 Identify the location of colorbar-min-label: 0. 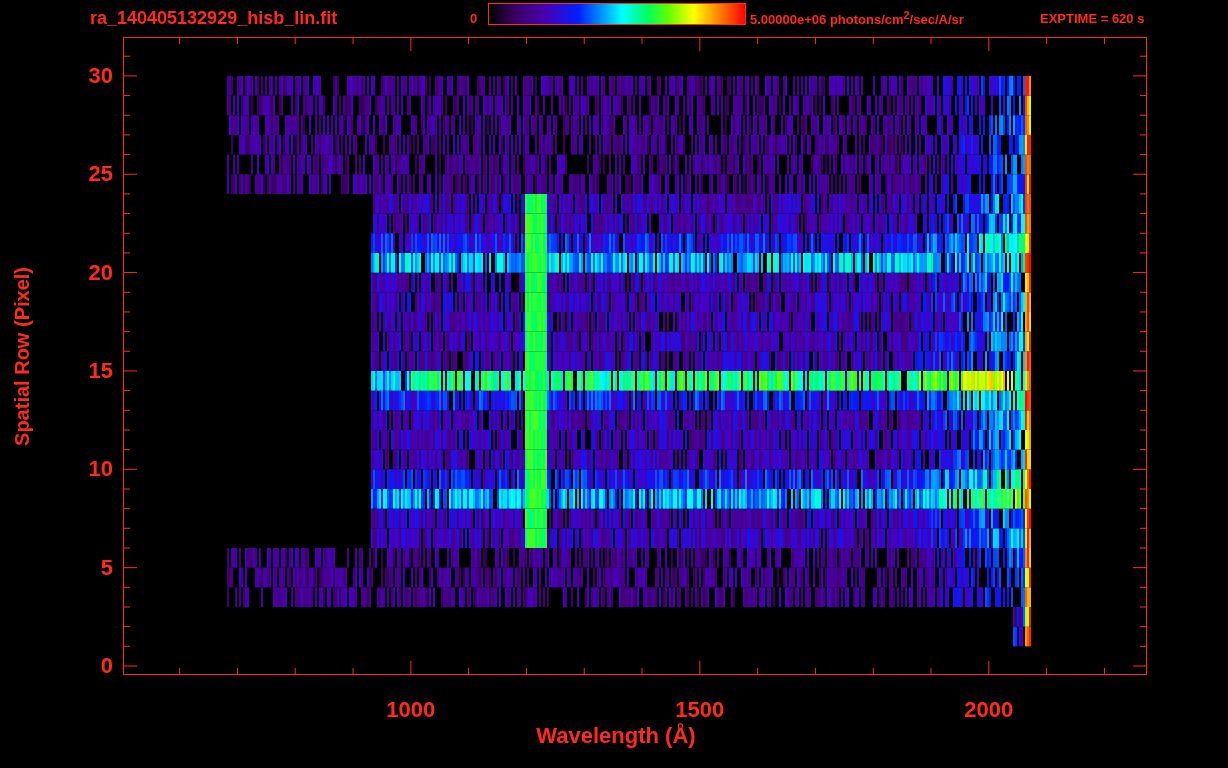
(474, 18).